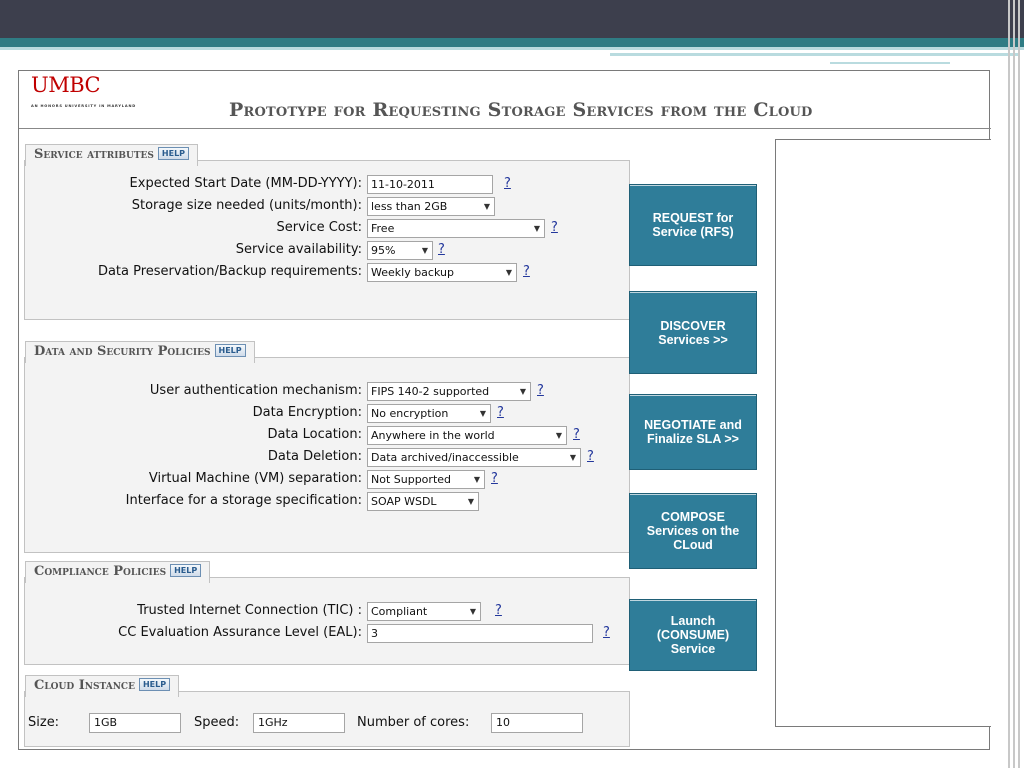 The width and height of the screenshot is (1024, 768). I want to click on preservation-select: Weekly backup ▼, so click(442, 272).